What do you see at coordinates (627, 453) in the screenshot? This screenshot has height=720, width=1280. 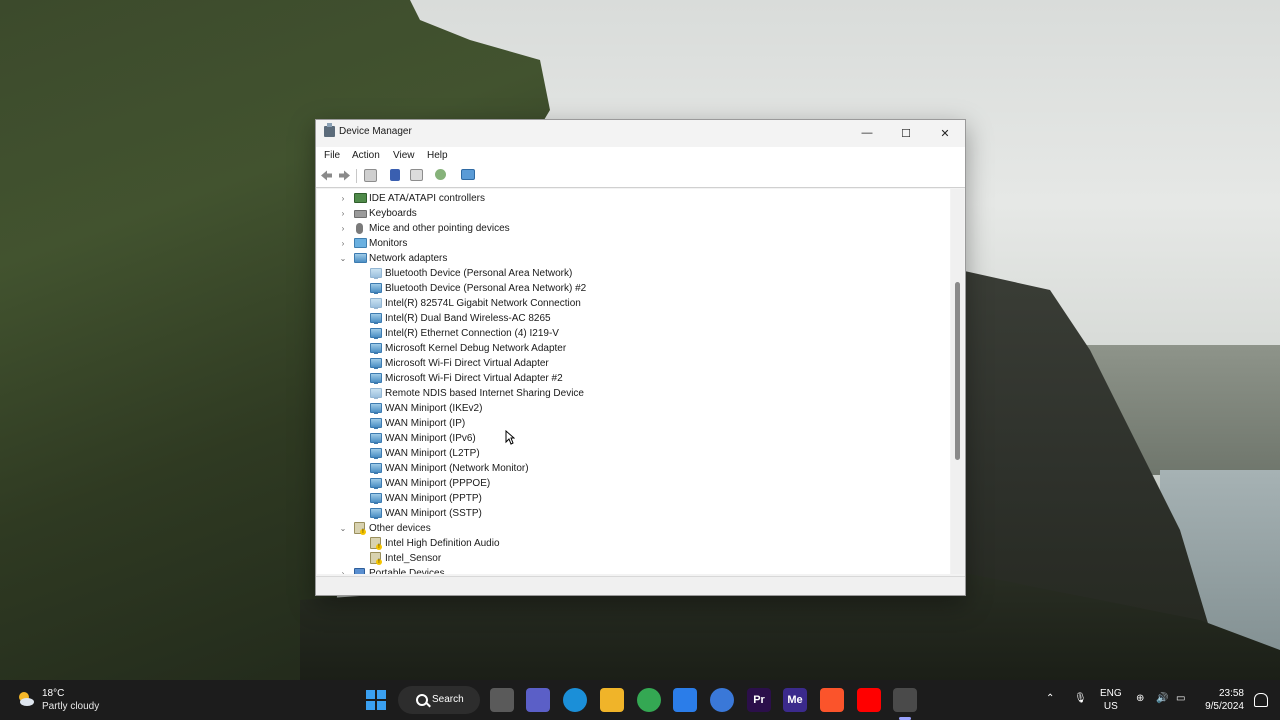 I see `tree-item-network-adapter: WAN Miniport (L2TP)` at bounding box center [627, 453].